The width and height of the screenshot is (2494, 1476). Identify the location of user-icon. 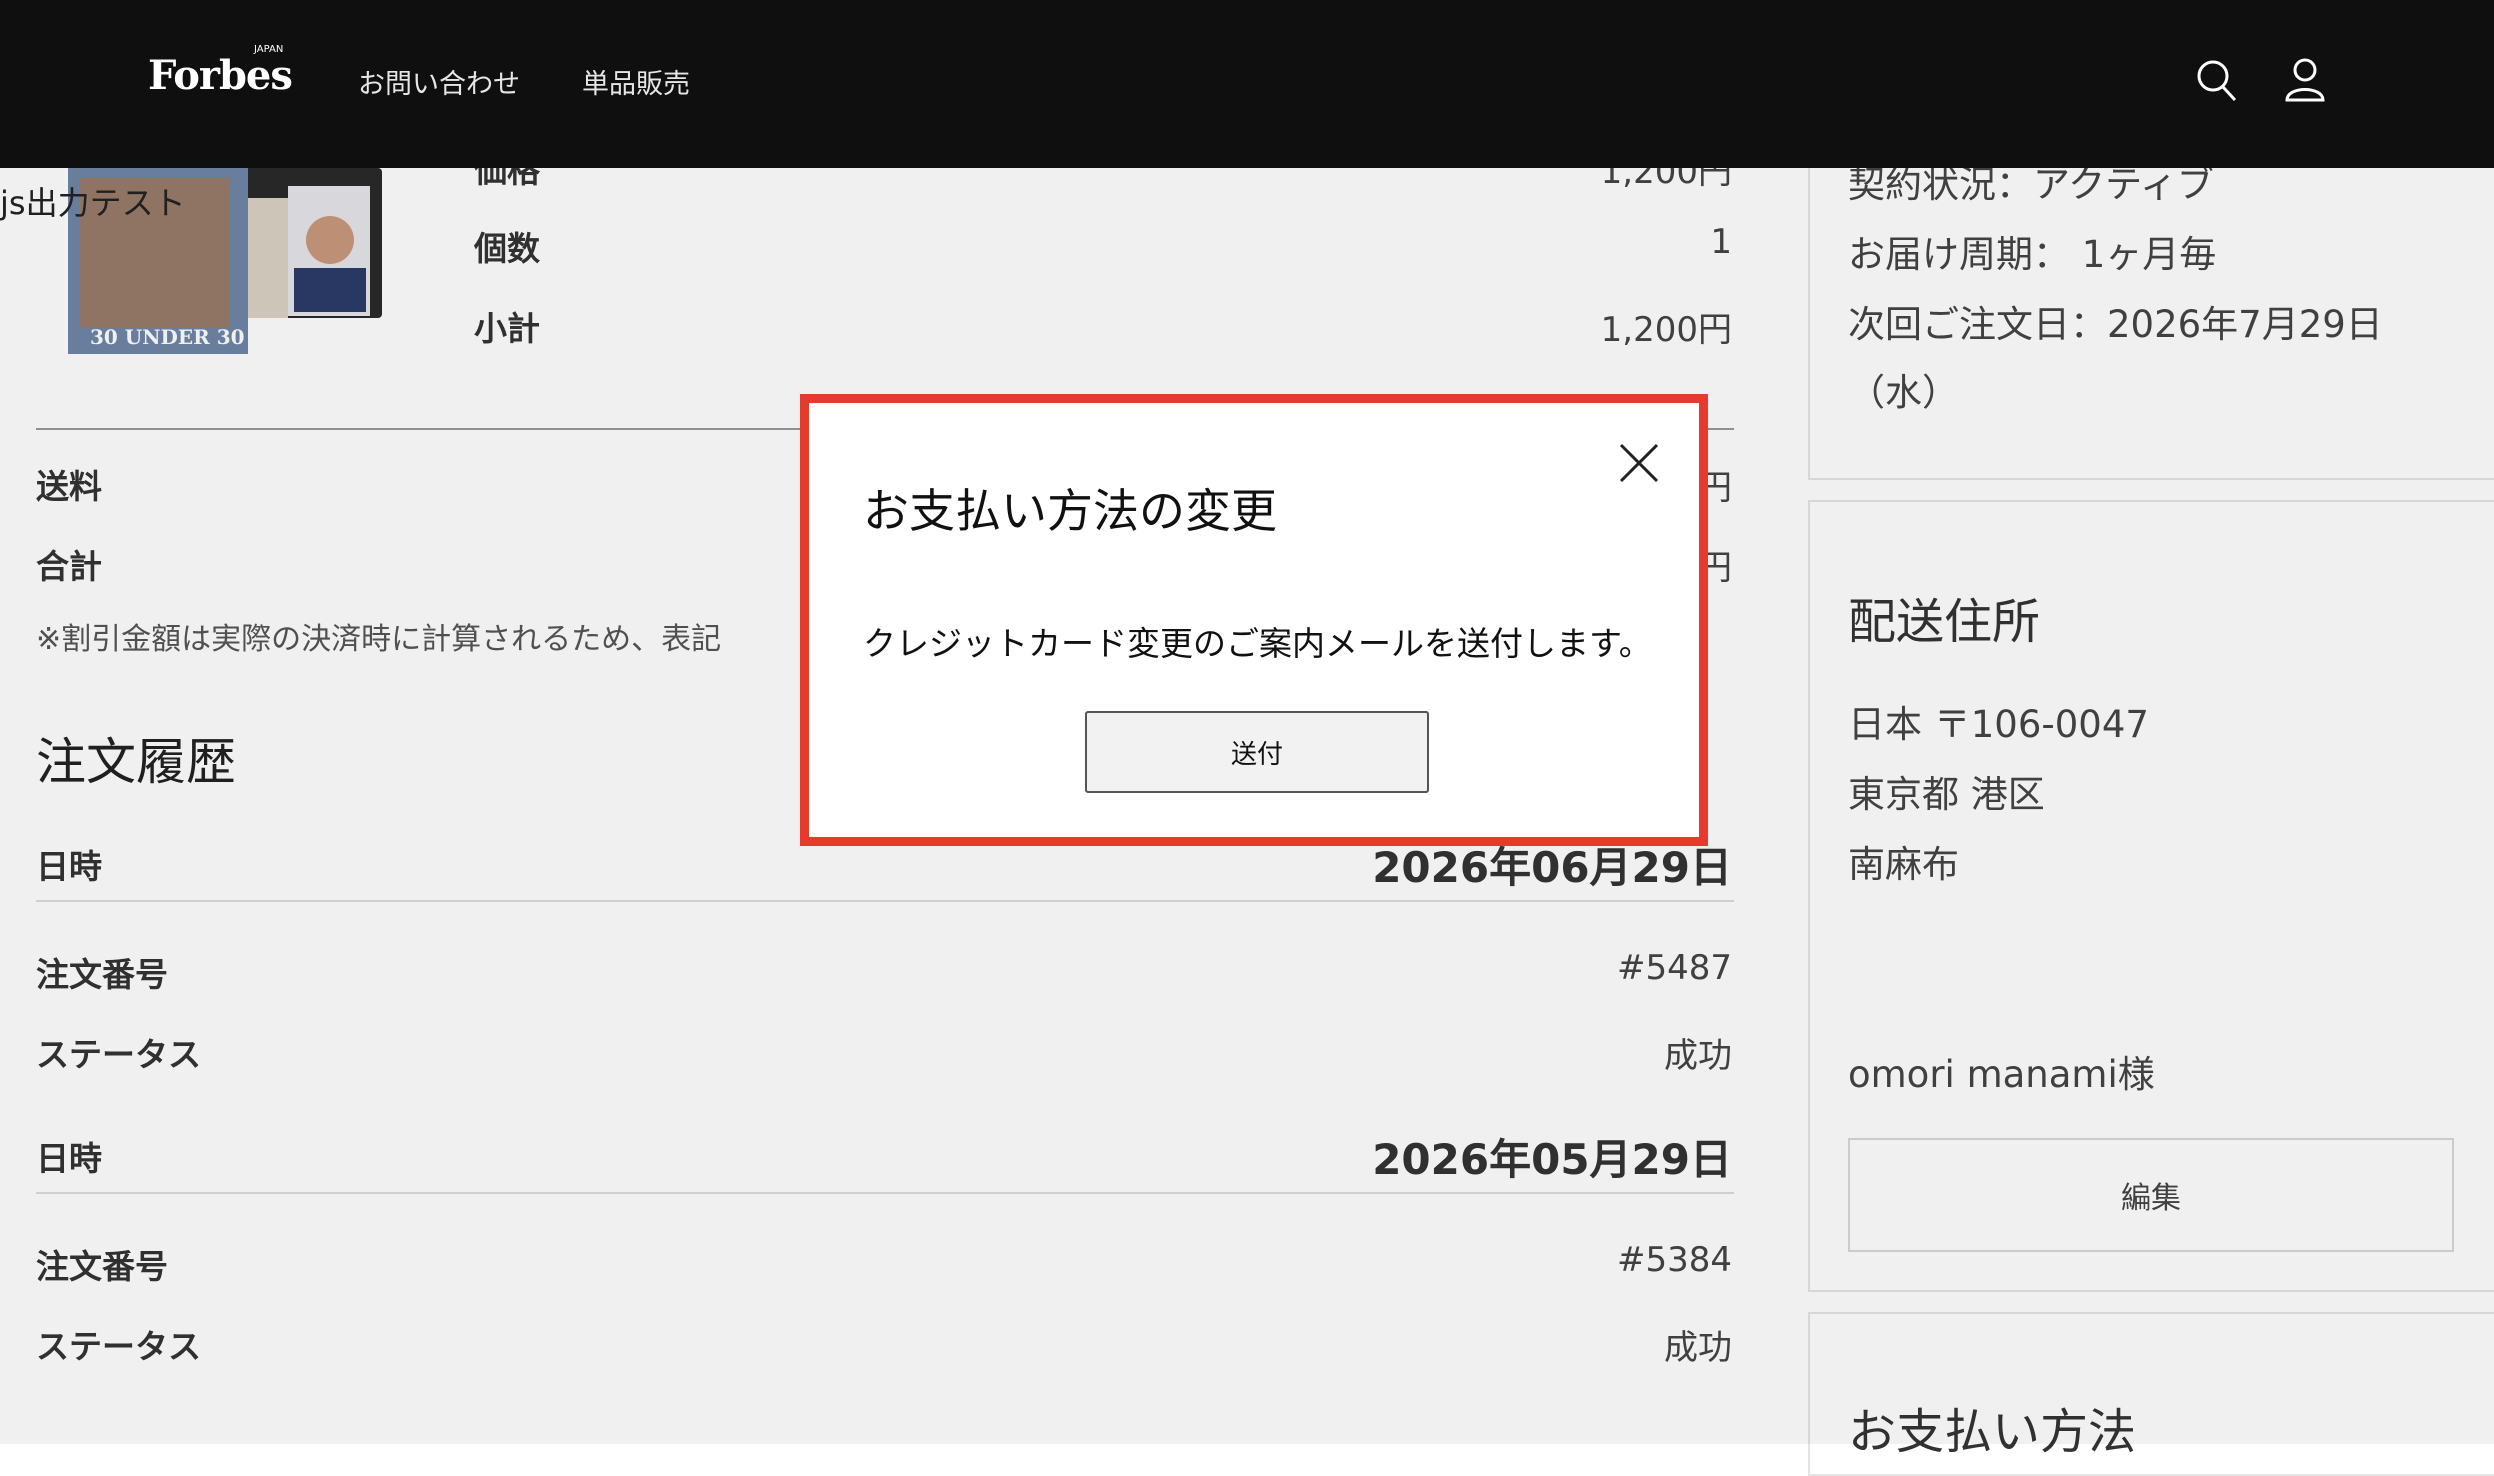
(2305, 81).